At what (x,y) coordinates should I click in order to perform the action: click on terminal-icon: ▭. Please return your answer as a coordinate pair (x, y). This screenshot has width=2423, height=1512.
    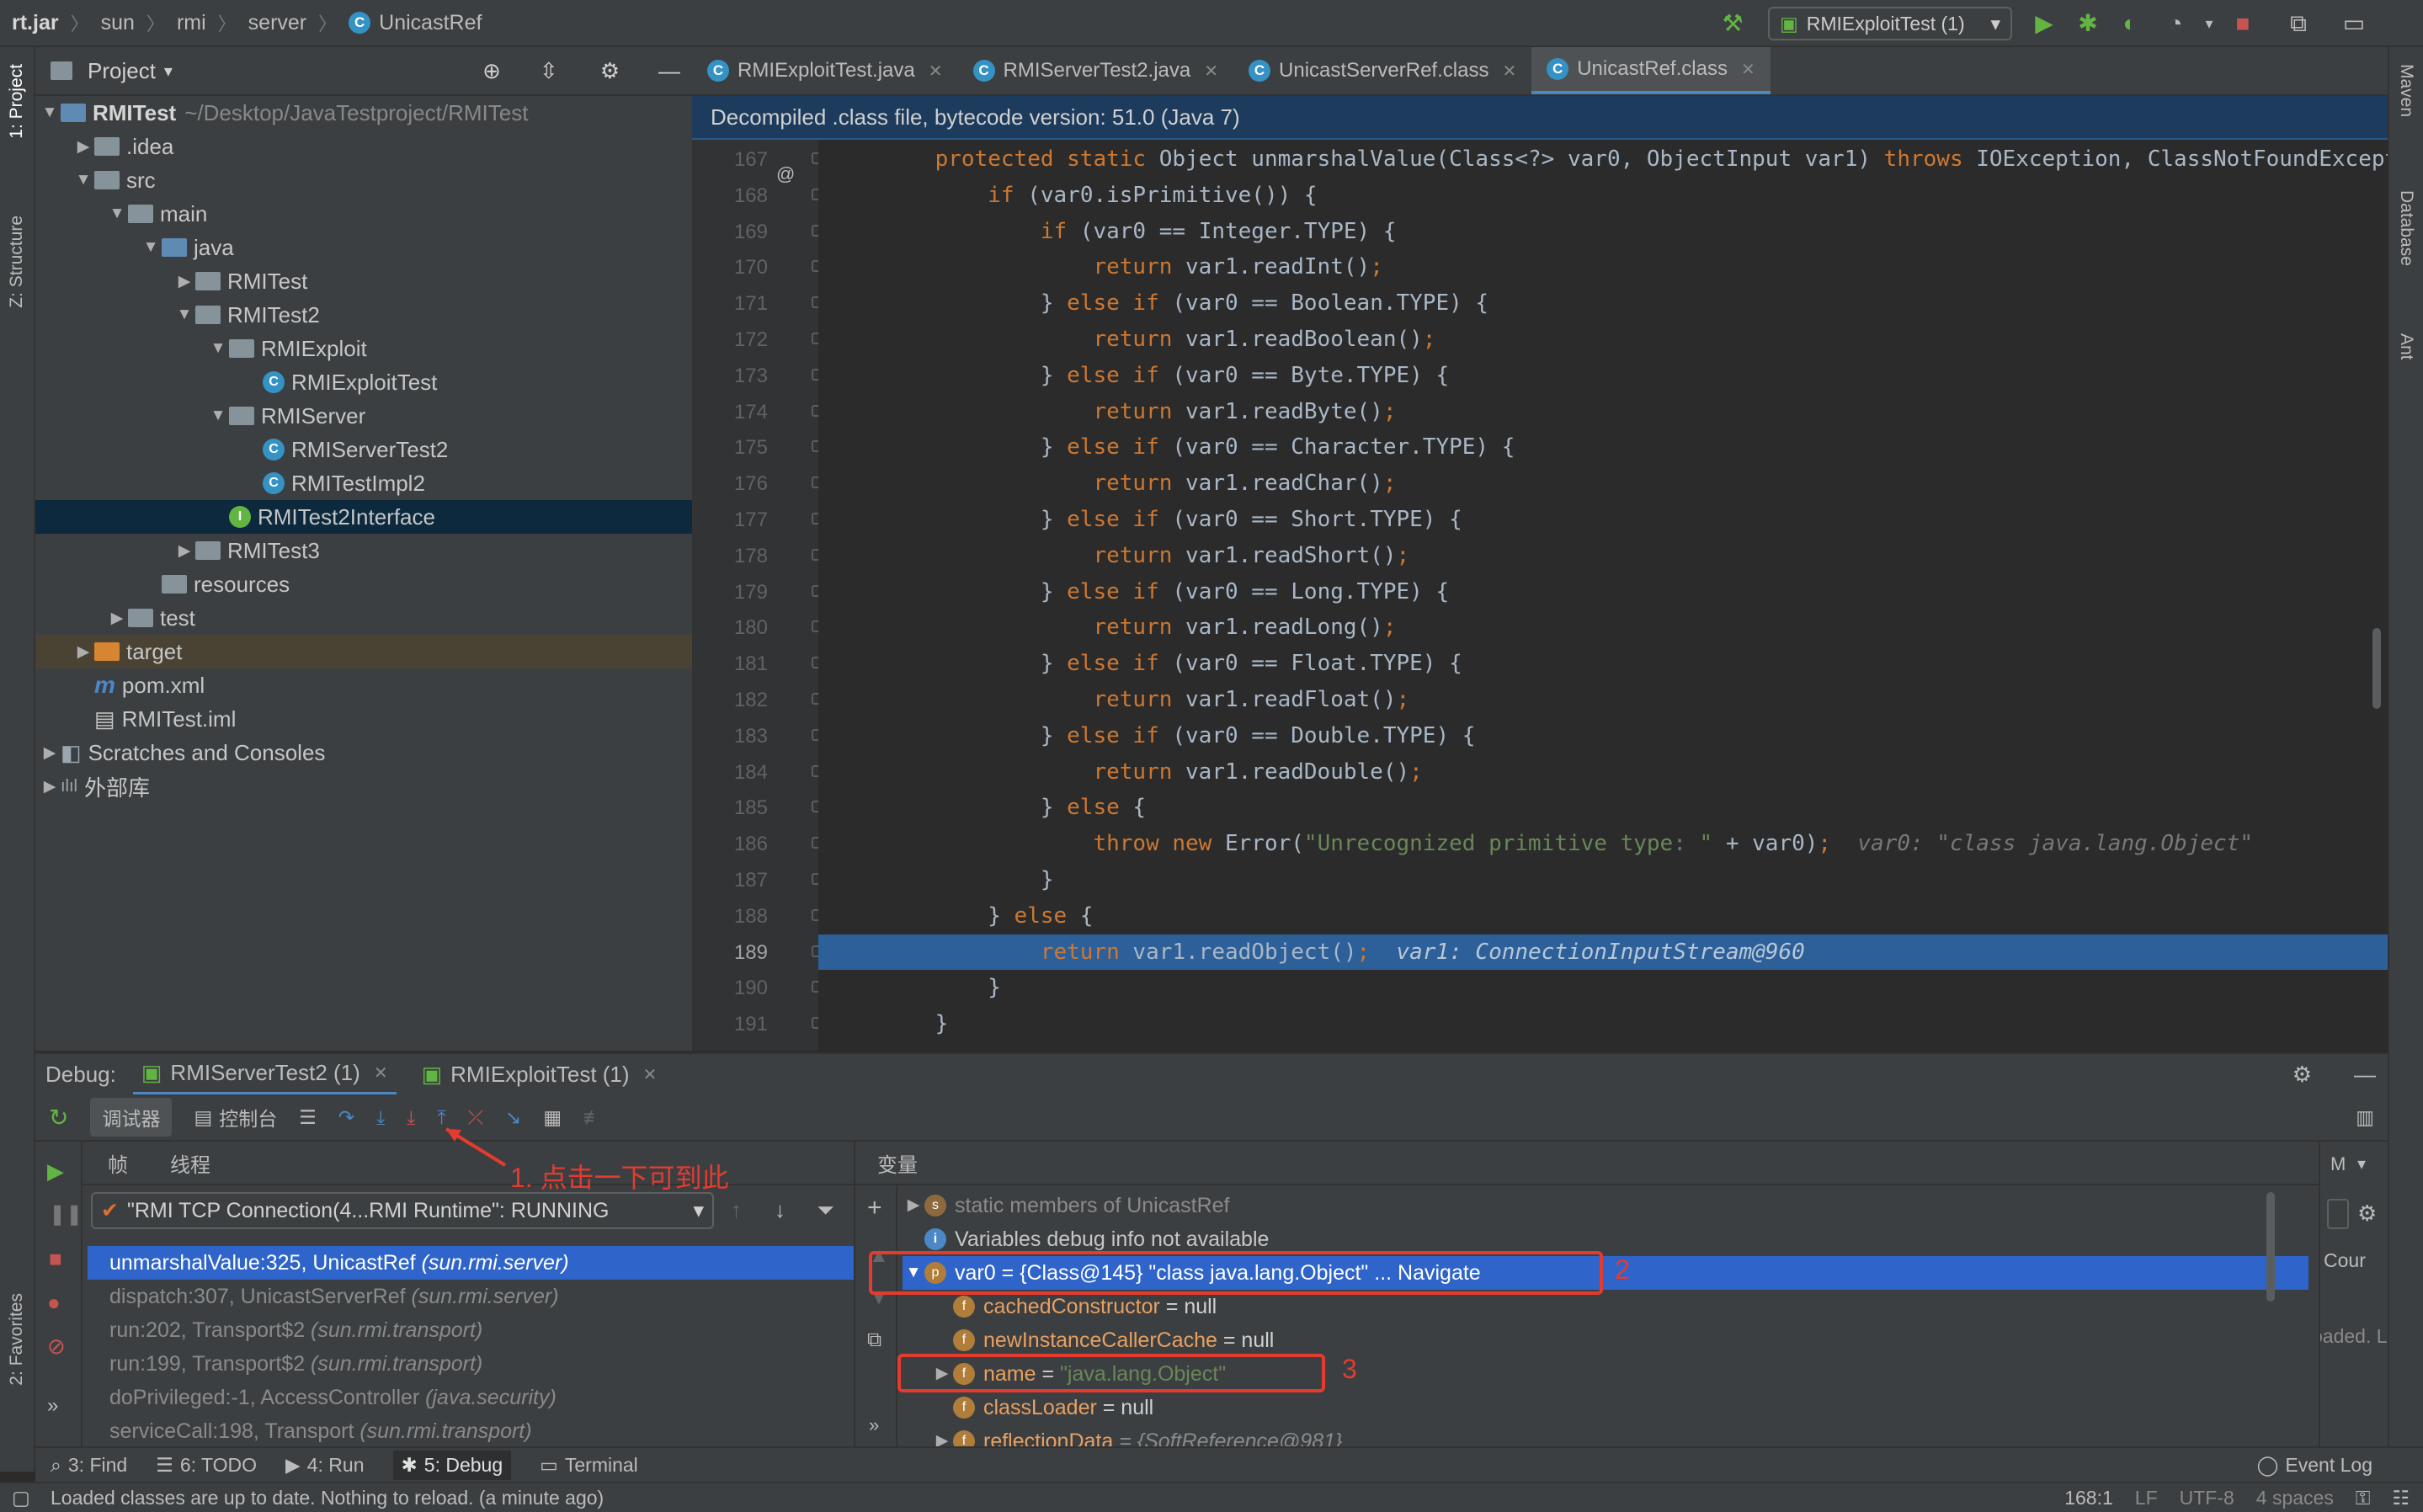
    Looking at the image, I should click on (549, 1464).